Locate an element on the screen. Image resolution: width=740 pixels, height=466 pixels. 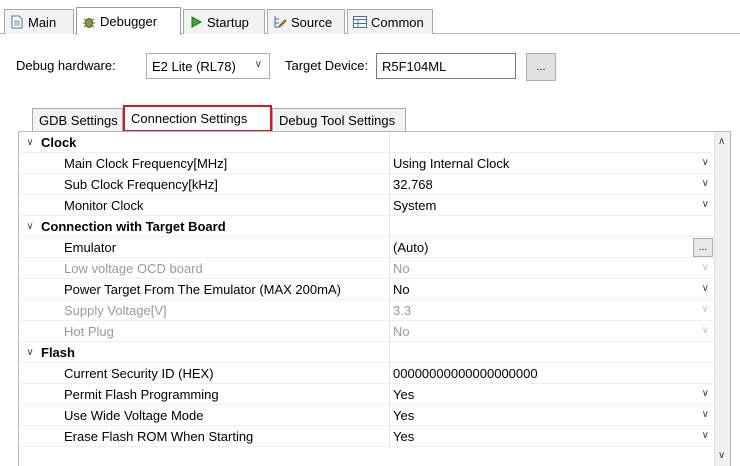
scroll-up-icon: ∧ is located at coordinates (721, 141).